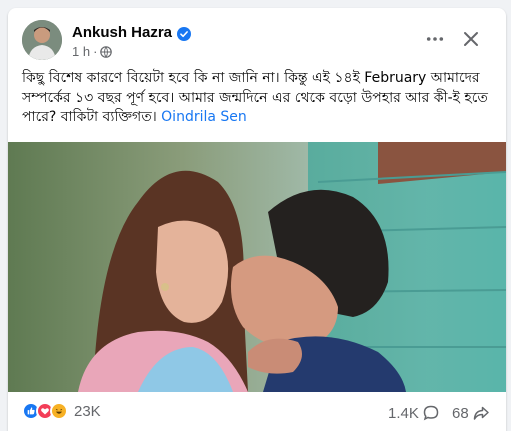 This screenshot has height=431, width=511. What do you see at coordinates (257, 411) in the screenshot?
I see `post-footer: 23K 1.4K 68` at bounding box center [257, 411].